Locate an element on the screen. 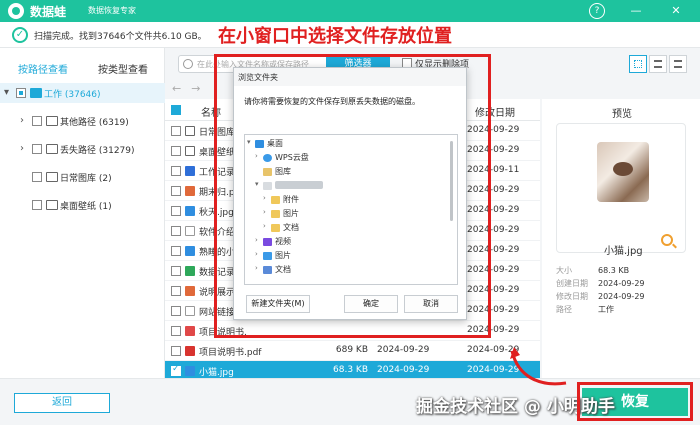 This screenshot has width=700, height=425. zoom-icon is located at coordinates (667, 240).